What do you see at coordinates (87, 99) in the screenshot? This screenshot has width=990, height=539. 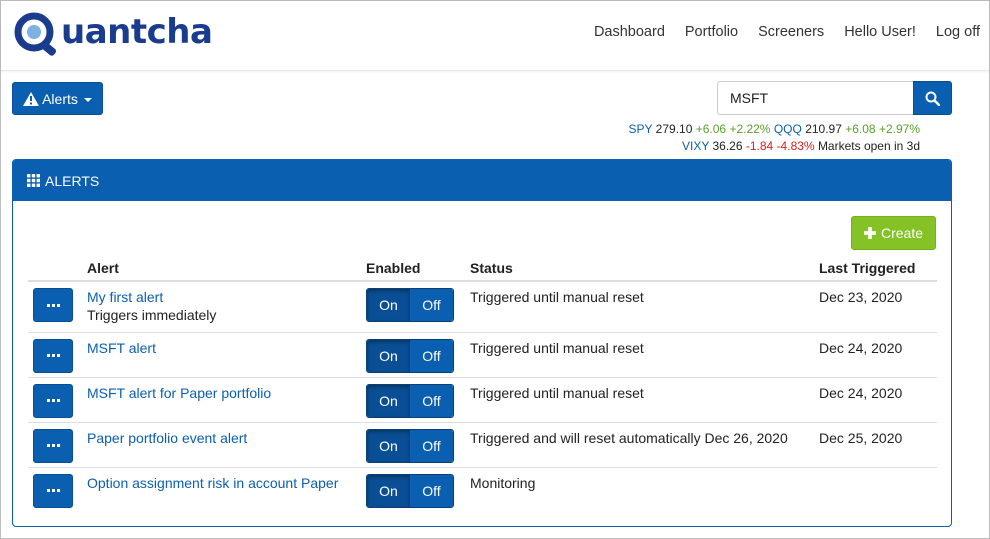 I see `caret-down-icon` at bounding box center [87, 99].